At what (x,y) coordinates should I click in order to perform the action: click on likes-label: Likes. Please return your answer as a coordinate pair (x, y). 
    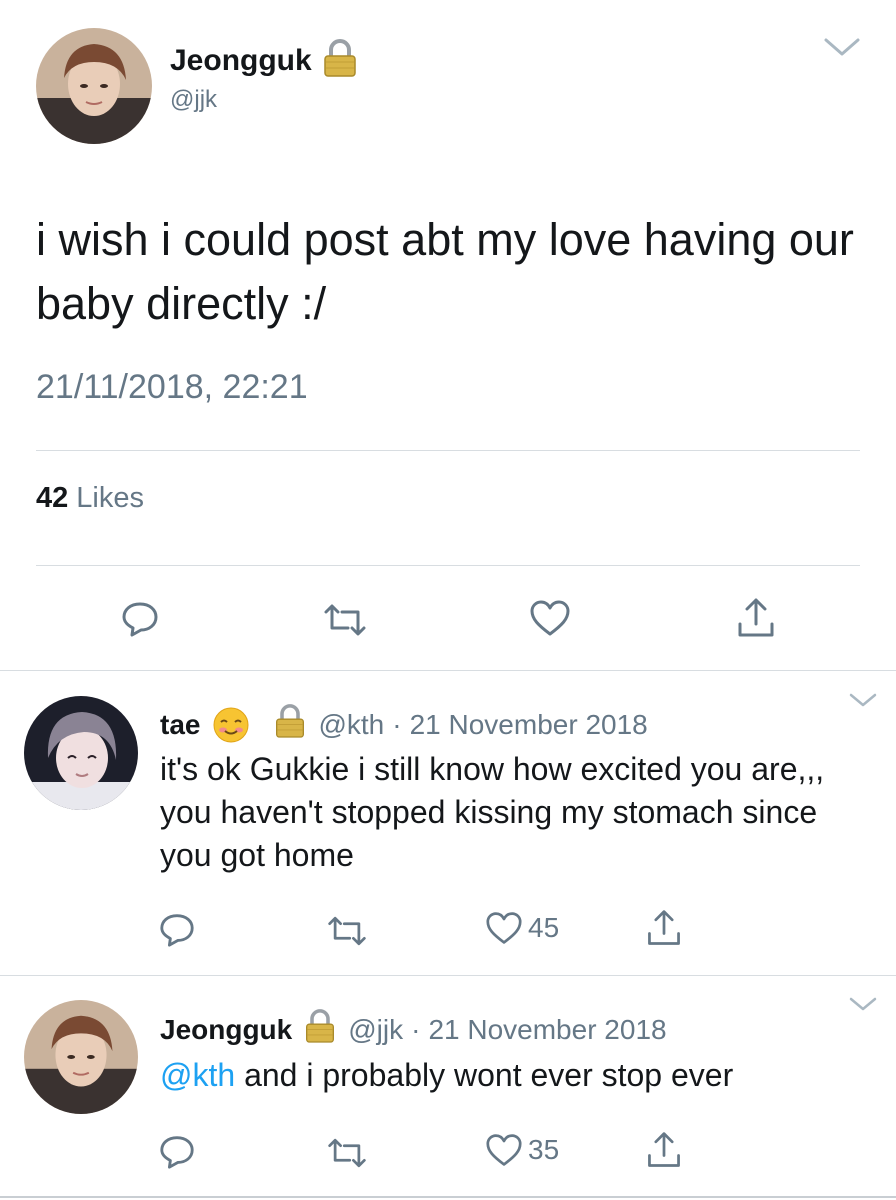
    Looking at the image, I should click on (110, 498).